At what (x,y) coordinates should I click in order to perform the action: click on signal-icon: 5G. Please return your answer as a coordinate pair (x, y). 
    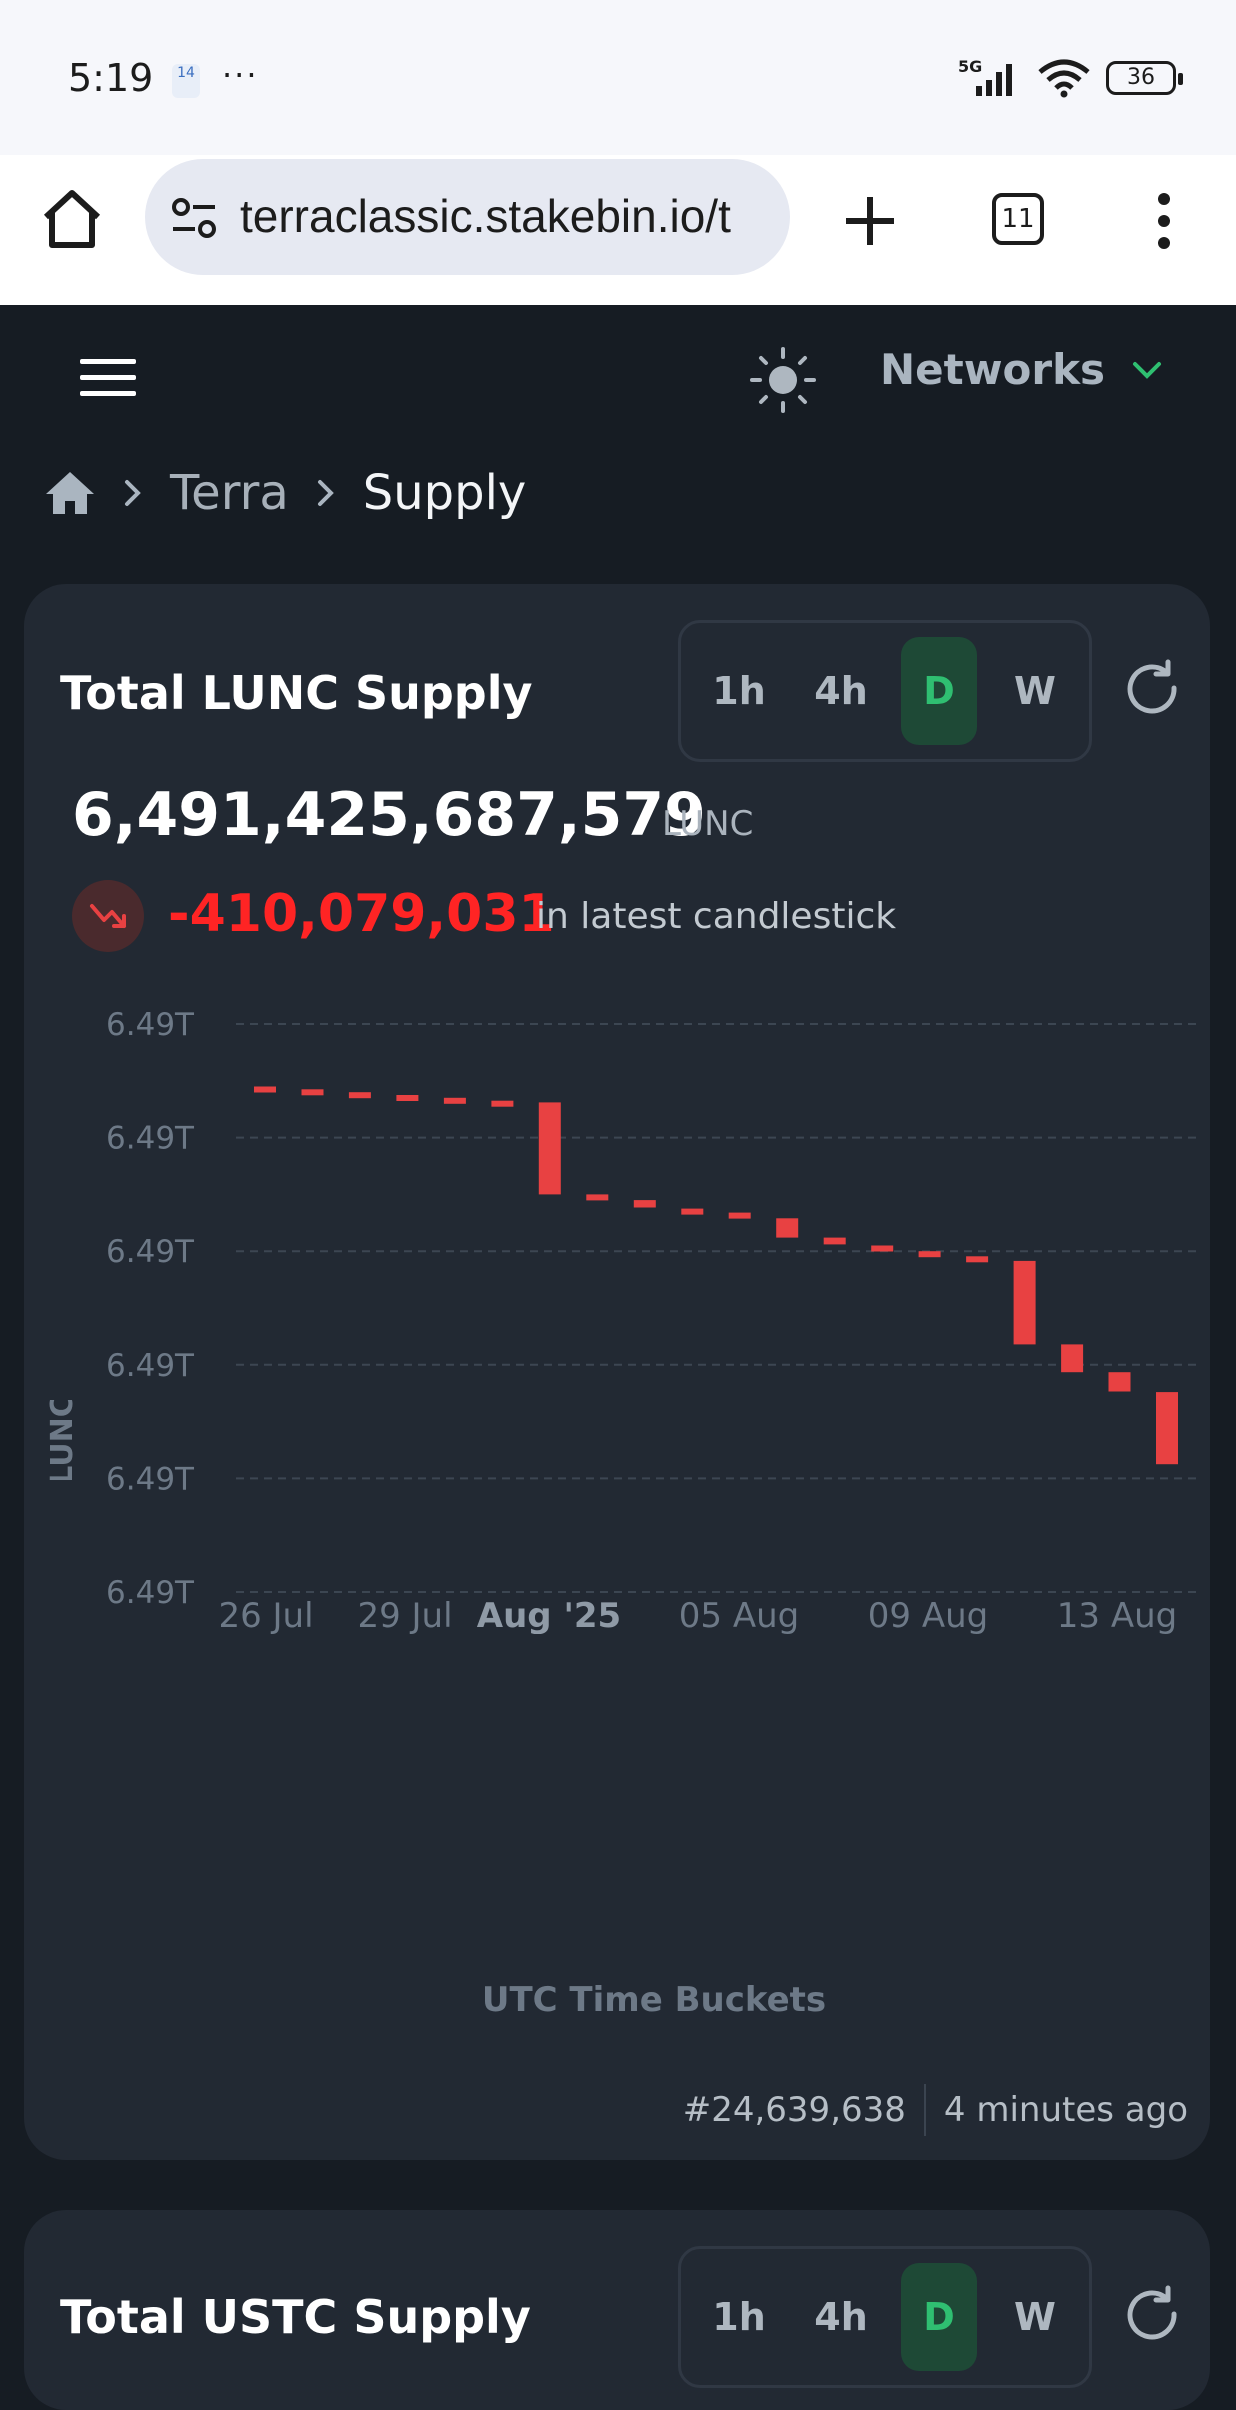
    Looking at the image, I should click on (985, 77).